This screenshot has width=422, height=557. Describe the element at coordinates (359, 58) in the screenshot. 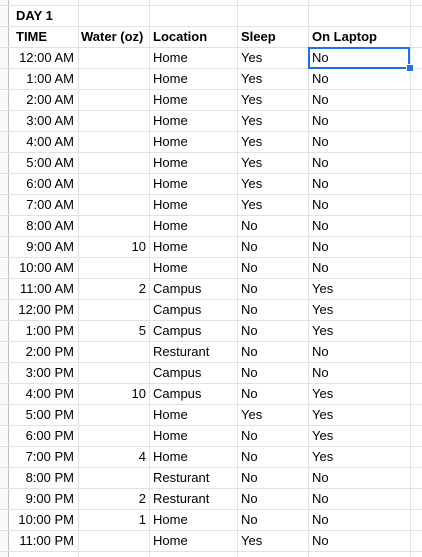

I see `selected-cell-outline` at that location.